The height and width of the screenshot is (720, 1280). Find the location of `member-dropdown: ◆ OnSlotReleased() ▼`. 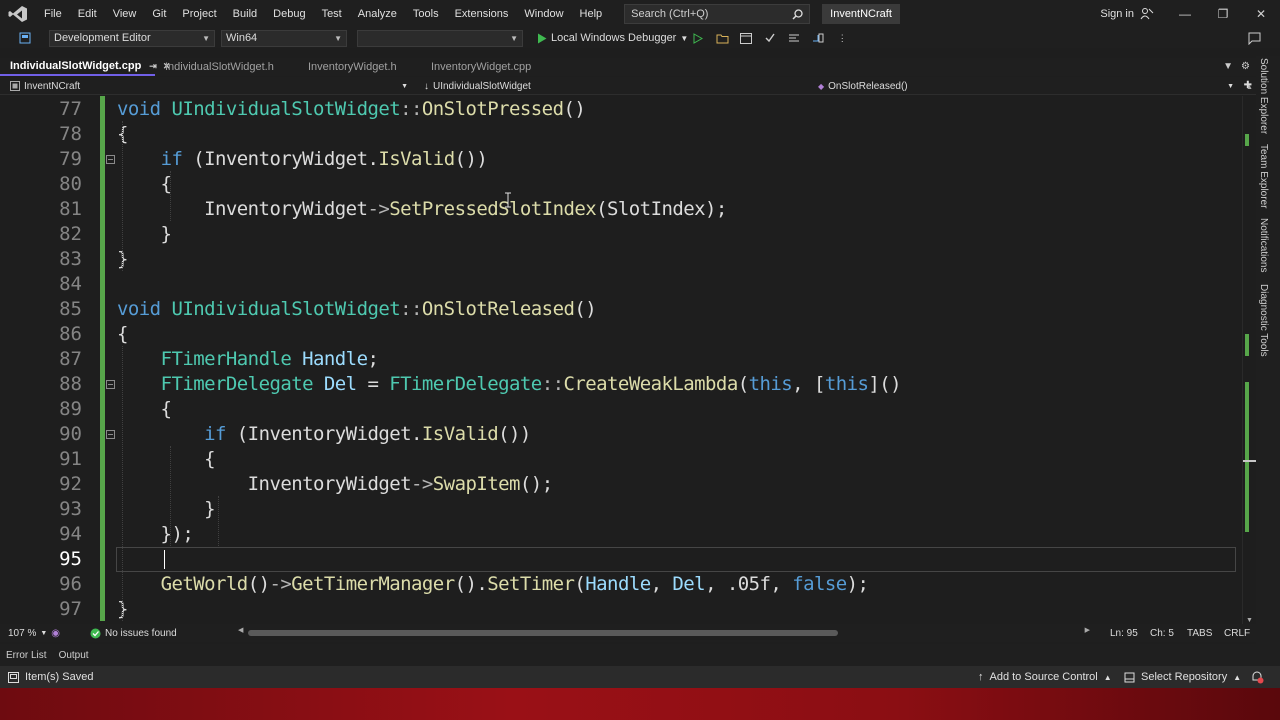

member-dropdown: ◆ OnSlotReleased() ▼ is located at coordinates (1026, 86).